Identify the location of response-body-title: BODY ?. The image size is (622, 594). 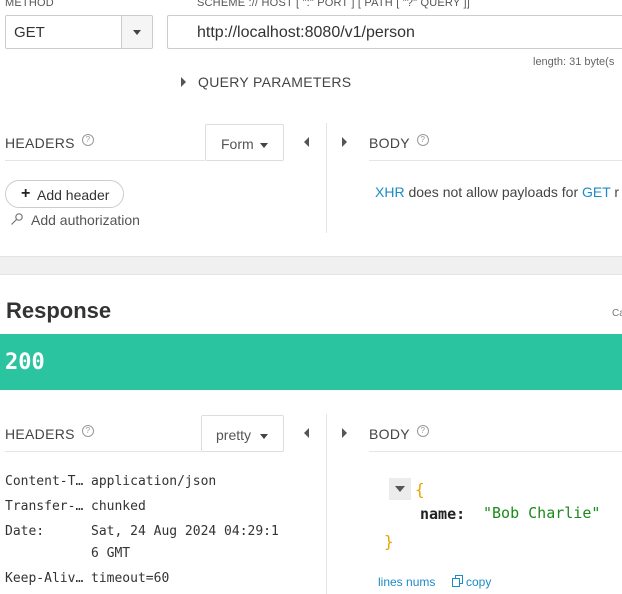
(399, 434).